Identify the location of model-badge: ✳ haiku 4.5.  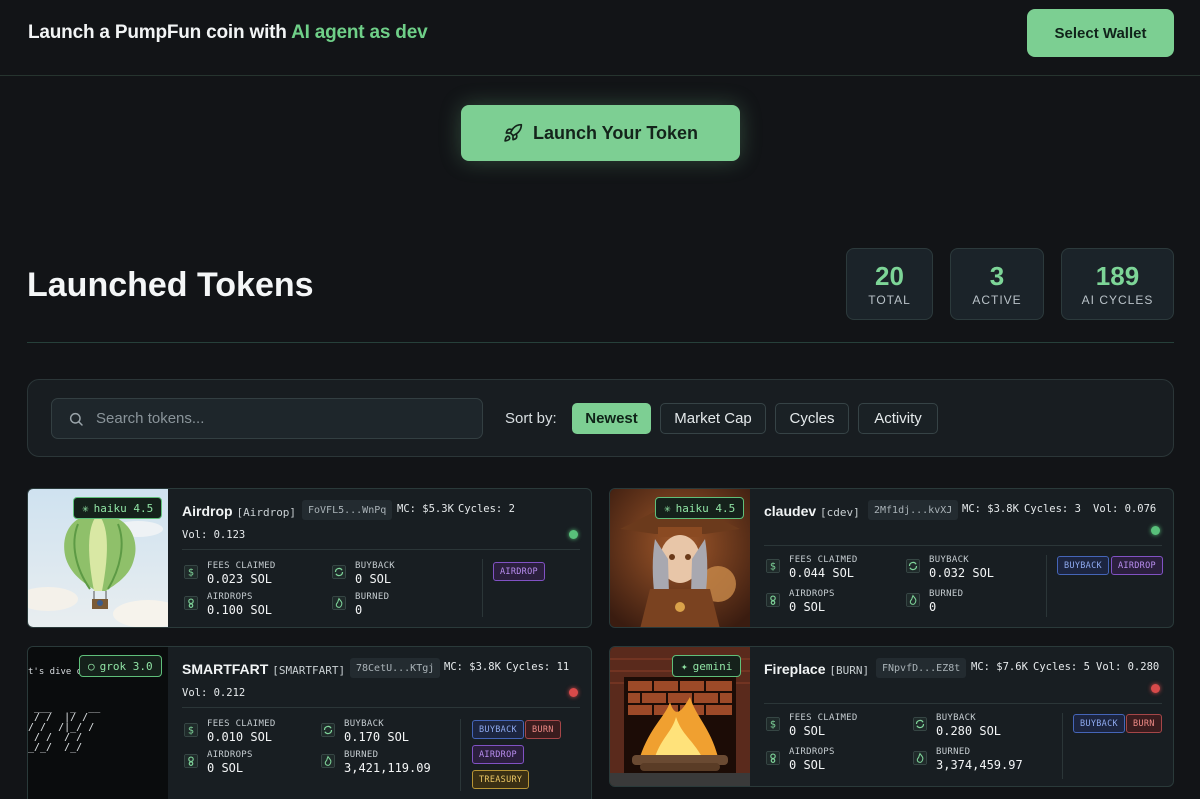
(700, 508).